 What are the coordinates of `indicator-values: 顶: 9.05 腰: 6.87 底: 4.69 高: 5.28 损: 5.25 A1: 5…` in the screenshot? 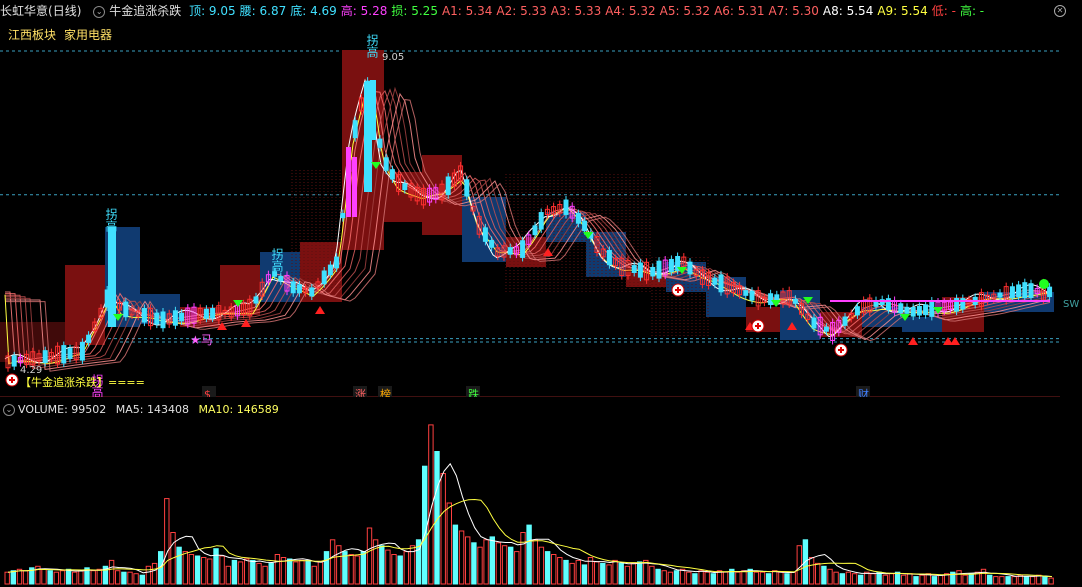 It's located at (588, 11).